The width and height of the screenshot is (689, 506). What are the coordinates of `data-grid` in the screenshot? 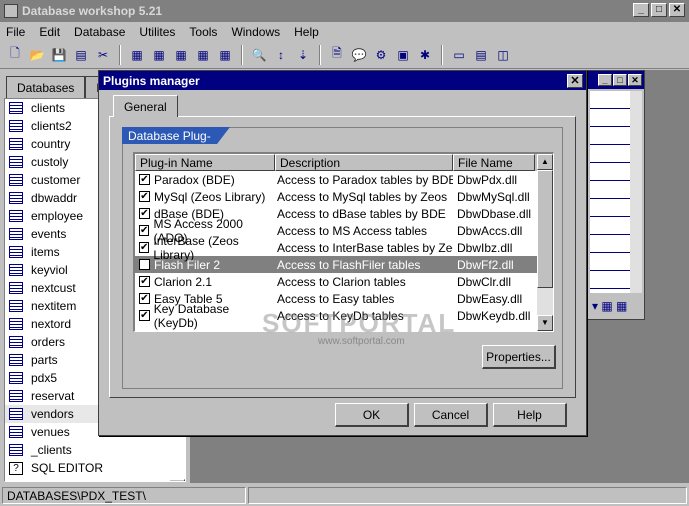 It's located at (611, 192).